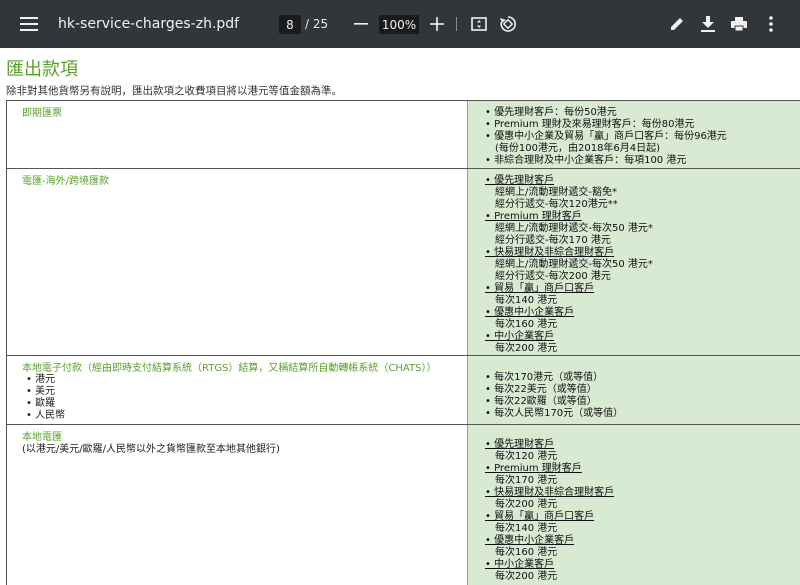 Image resolution: width=800 pixels, height=585 pixels. What do you see at coordinates (317, 24) in the screenshot?
I see `page-total: / 25` at bounding box center [317, 24].